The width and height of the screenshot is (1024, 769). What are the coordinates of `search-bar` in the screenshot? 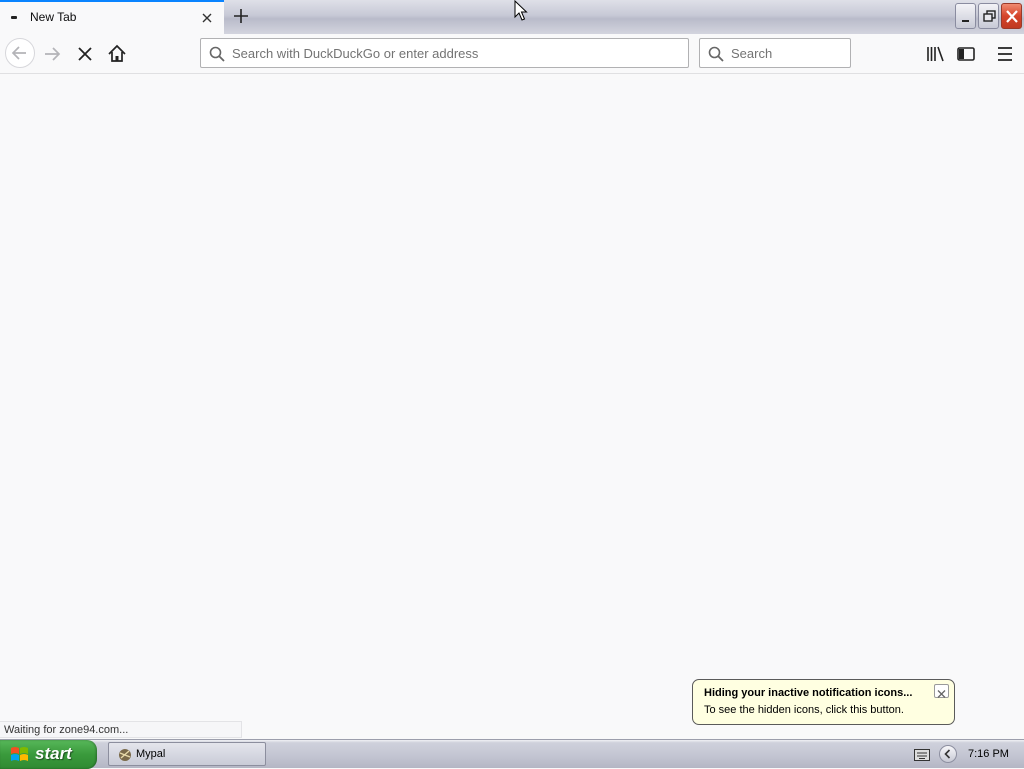 It's located at (775, 53).